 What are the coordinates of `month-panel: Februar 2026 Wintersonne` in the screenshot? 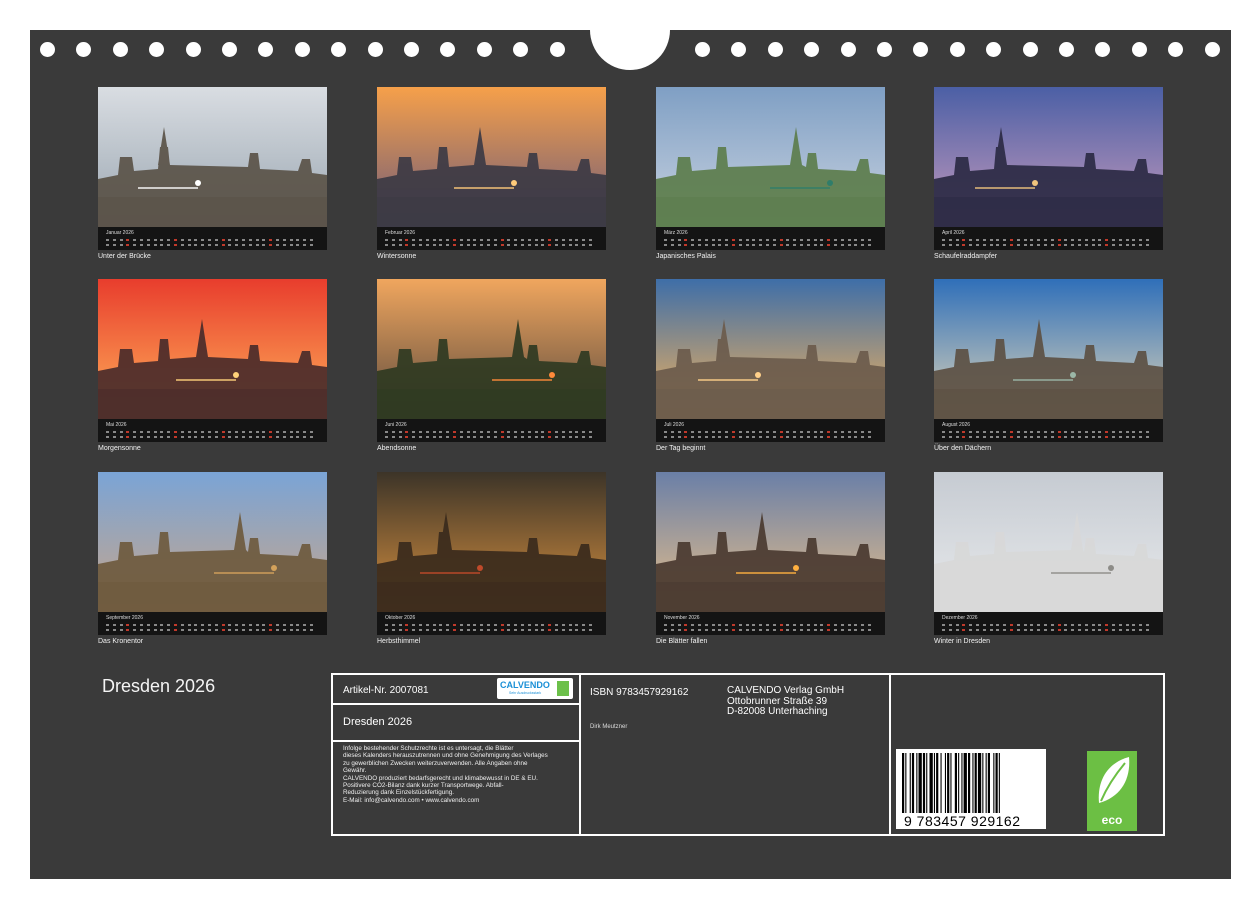 It's located at (491, 173).